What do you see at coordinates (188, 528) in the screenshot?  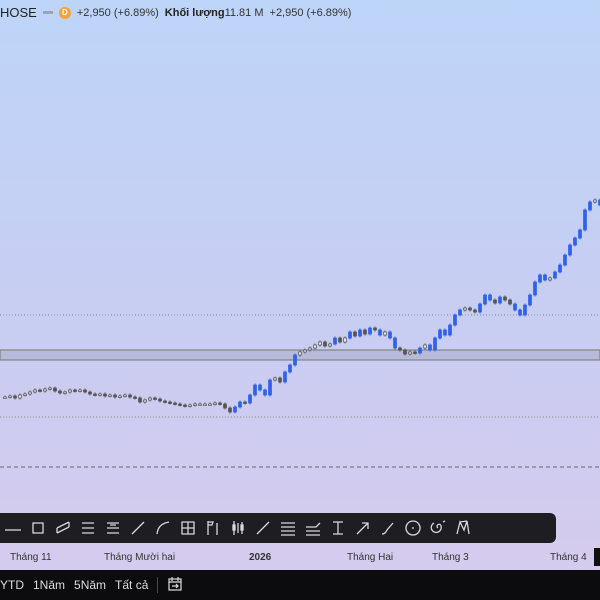 I see `long-position-icon` at bounding box center [188, 528].